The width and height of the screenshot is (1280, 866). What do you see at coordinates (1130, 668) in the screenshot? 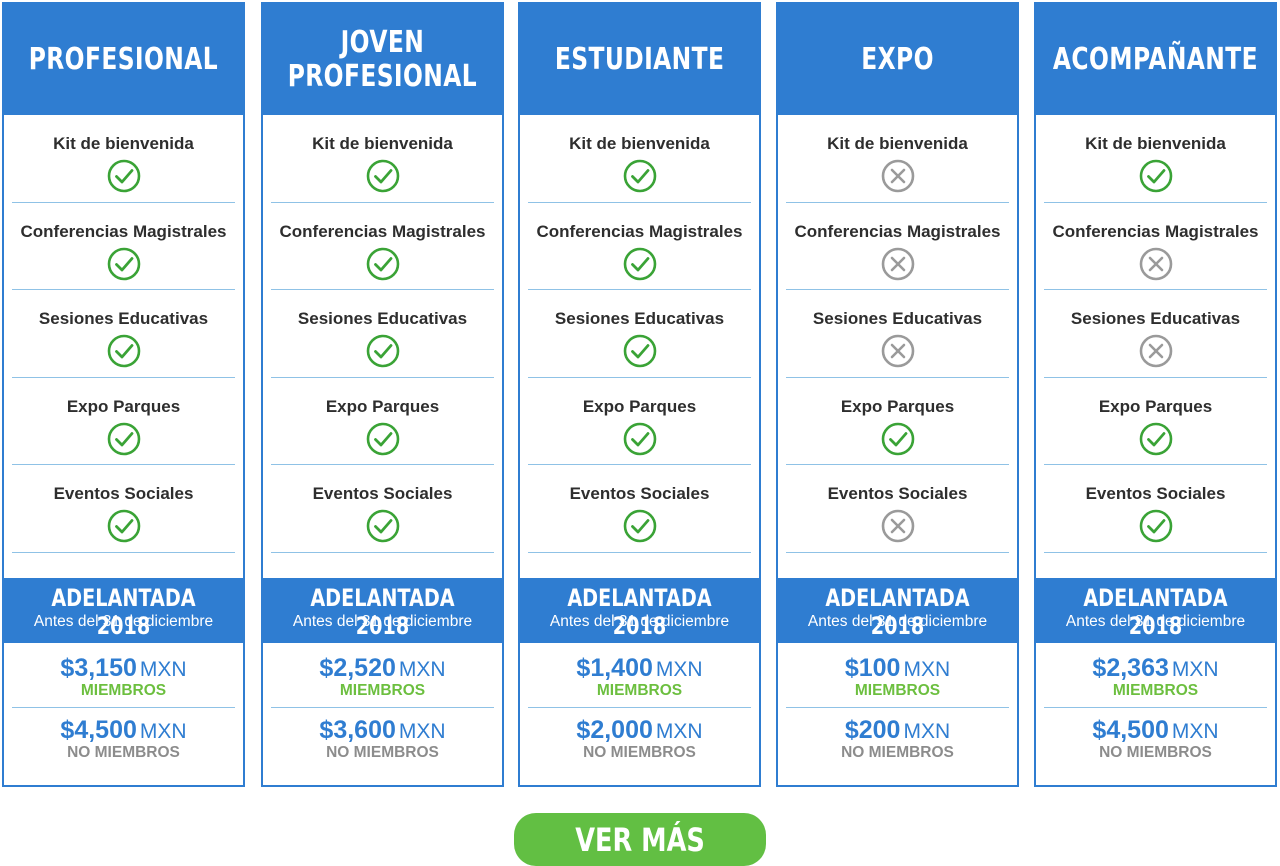
I see `member-price: $2,363` at bounding box center [1130, 668].